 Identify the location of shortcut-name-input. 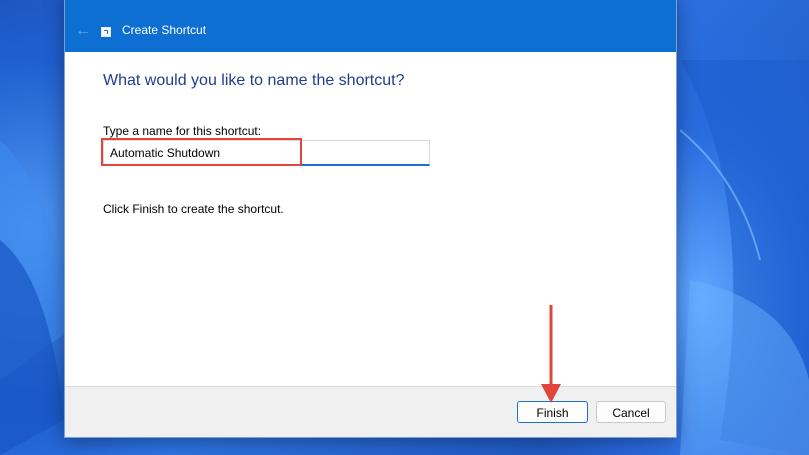
(266, 153).